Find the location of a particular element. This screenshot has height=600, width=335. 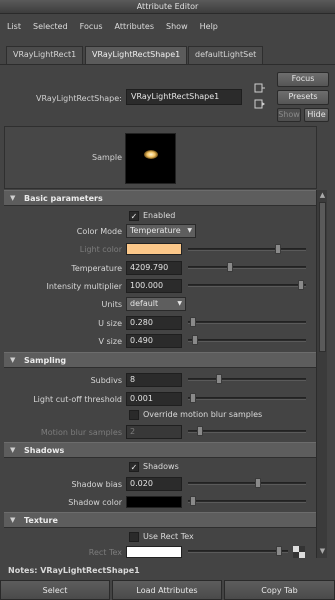

map-texture-icon is located at coordinates (299, 552).